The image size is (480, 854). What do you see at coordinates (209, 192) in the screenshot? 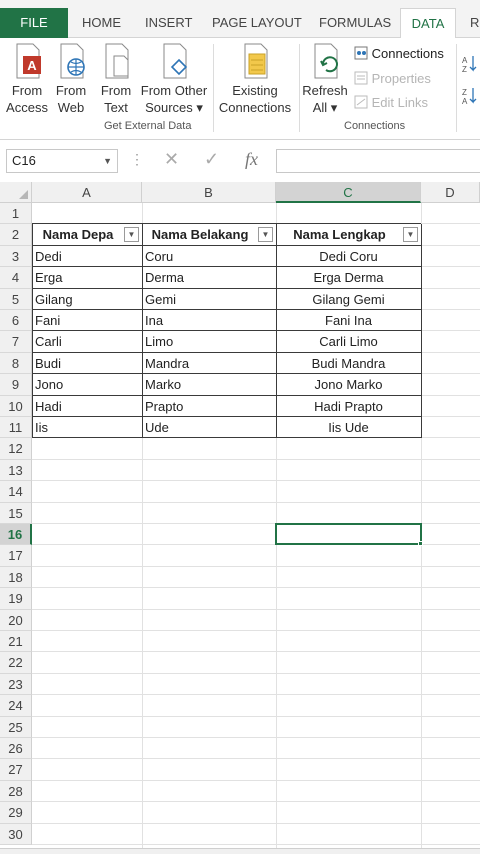
I see `column-header-b: B` at bounding box center [209, 192].